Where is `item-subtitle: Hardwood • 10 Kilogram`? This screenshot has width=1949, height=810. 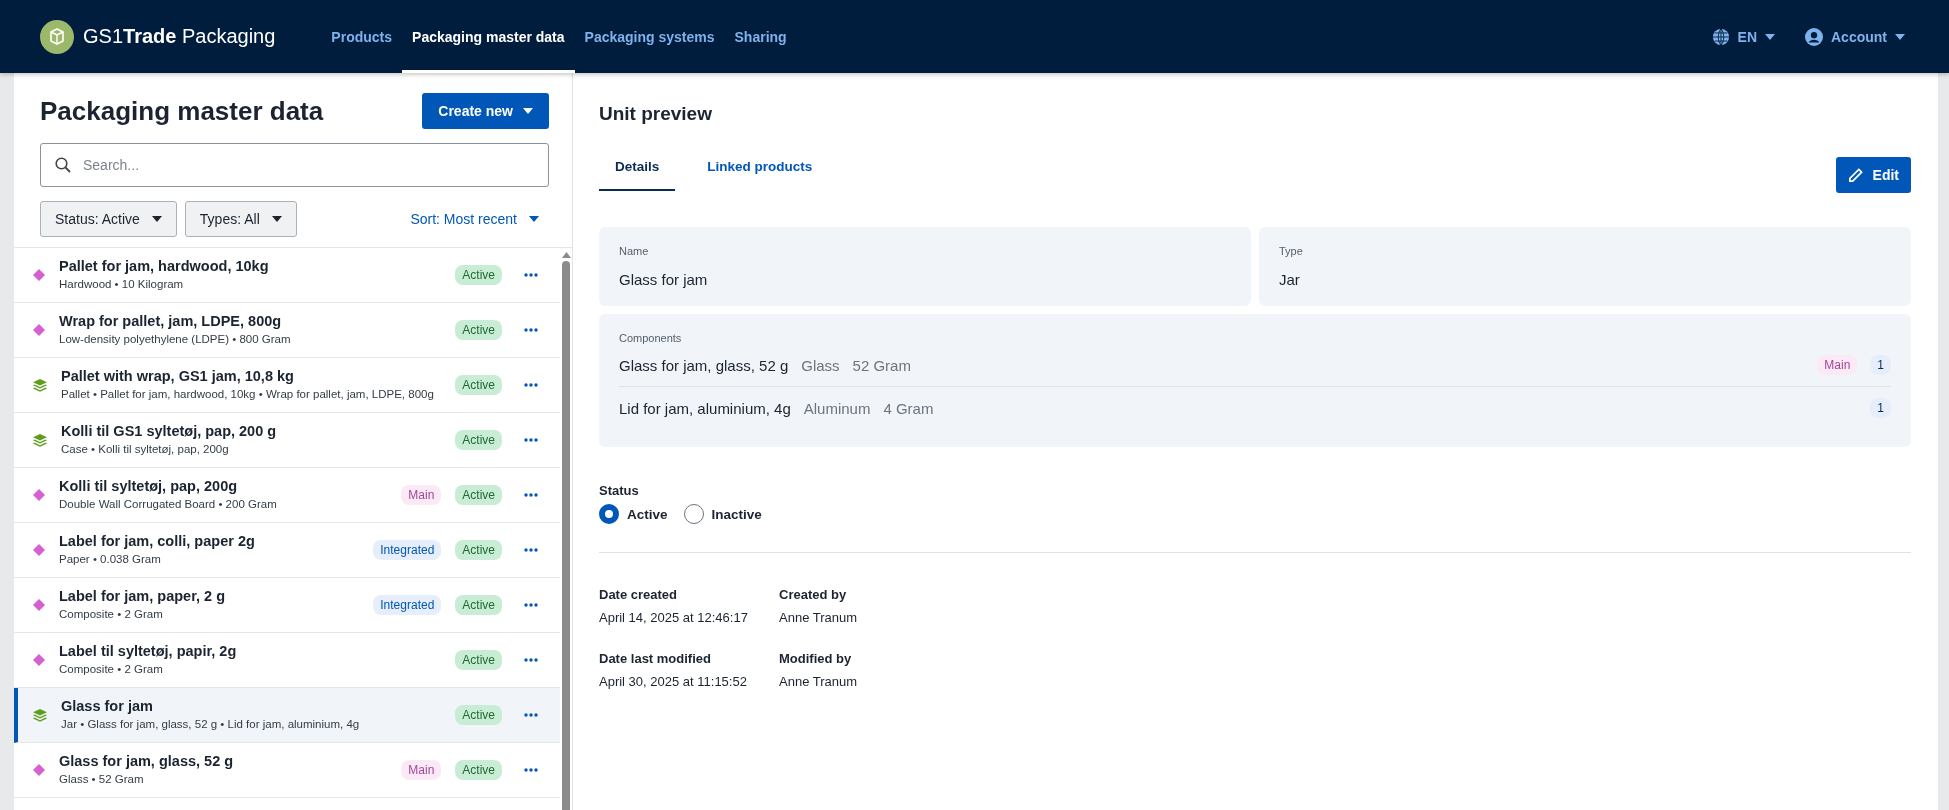
item-subtitle: Hardwood • 10 Kilogram is located at coordinates (122, 284).